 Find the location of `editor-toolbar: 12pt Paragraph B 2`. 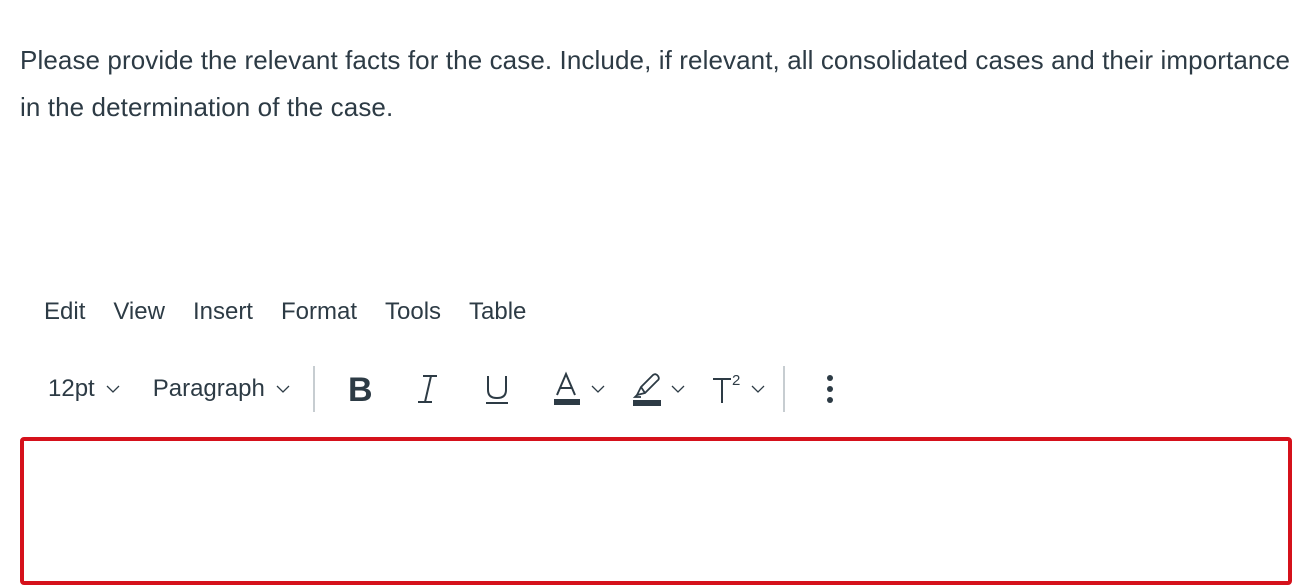

editor-toolbar: 12pt Paragraph B 2 is located at coordinates (440, 389).